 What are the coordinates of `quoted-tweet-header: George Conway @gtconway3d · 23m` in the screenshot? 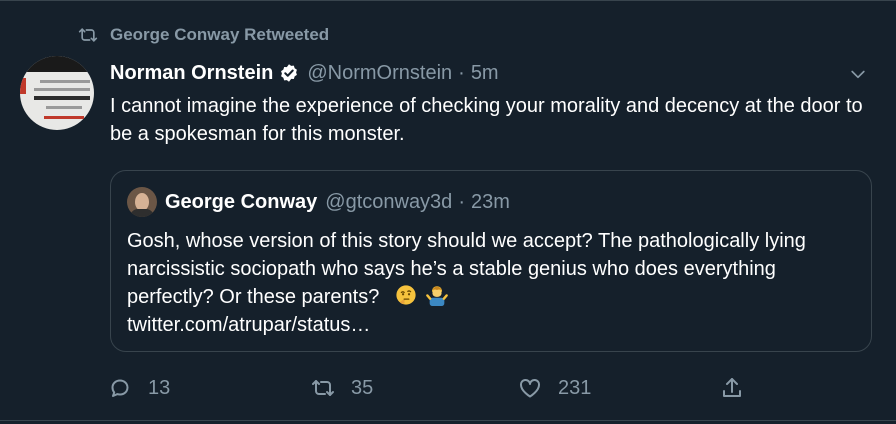 It's located at (337, 202).